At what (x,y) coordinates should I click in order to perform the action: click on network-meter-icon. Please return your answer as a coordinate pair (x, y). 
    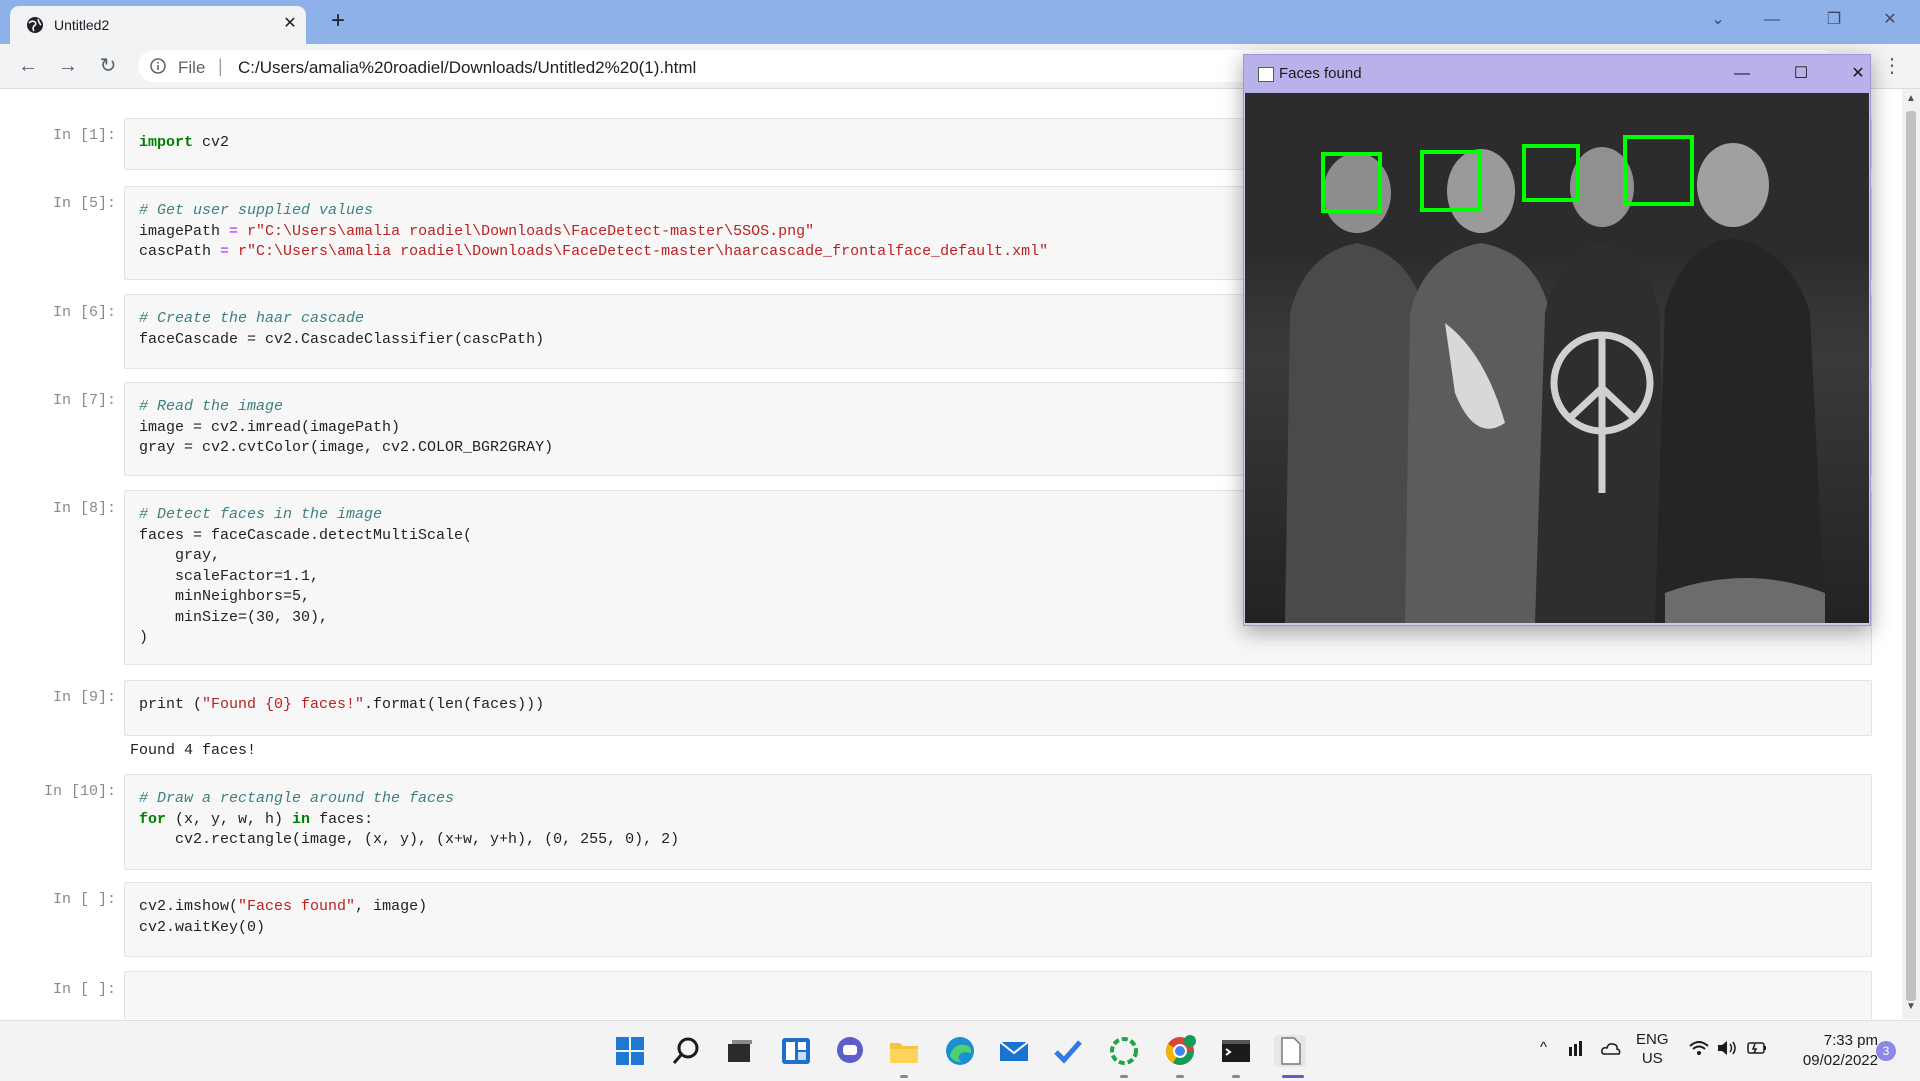
    Looking at the image, I should click on (1578, 1050).